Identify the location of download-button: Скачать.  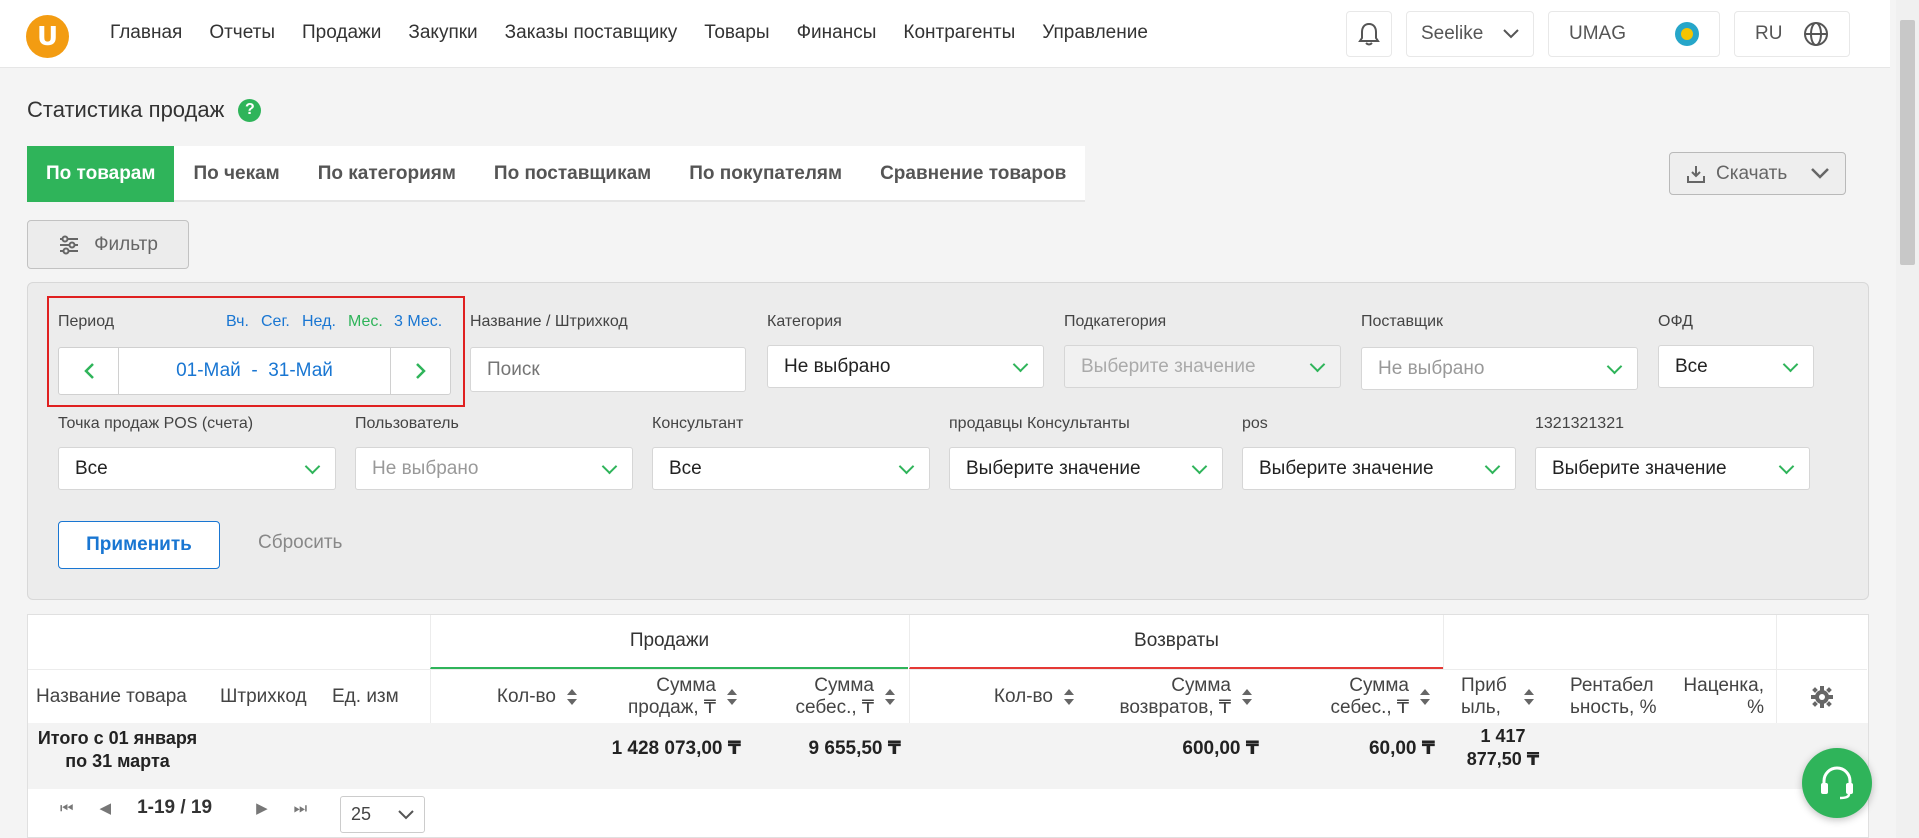
(1757, 173).